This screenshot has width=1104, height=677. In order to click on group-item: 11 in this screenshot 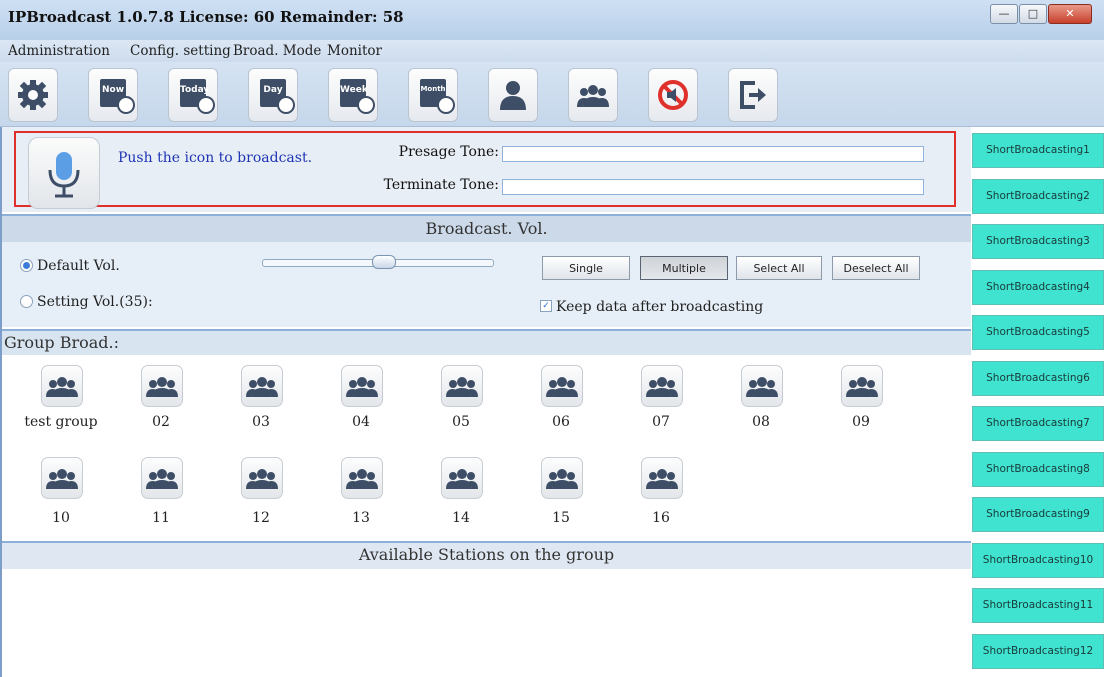, I will do `click(161, 491)`.